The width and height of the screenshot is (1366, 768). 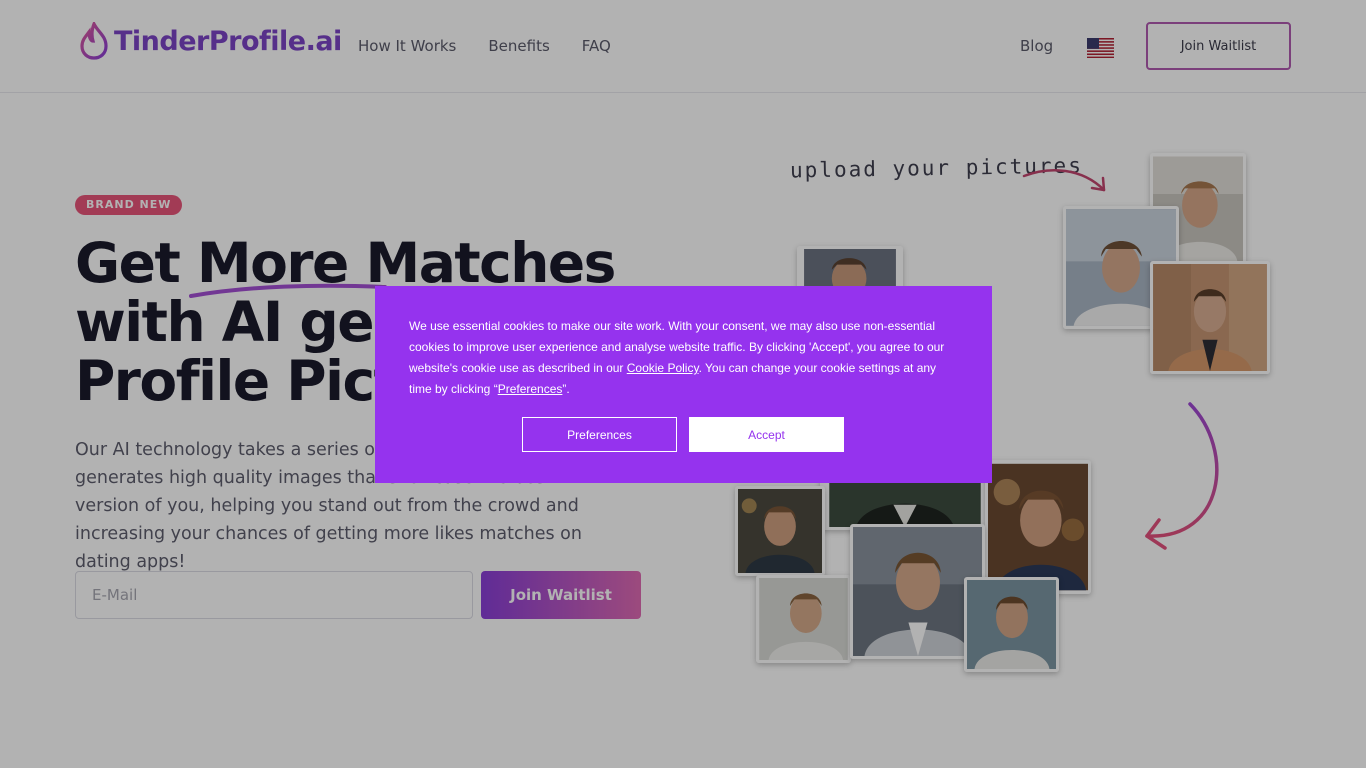 What do you see at coordinates (566, 389) in the screenshot?
I see `cookie-text-after: ”.` at bounding box center [566, 389].